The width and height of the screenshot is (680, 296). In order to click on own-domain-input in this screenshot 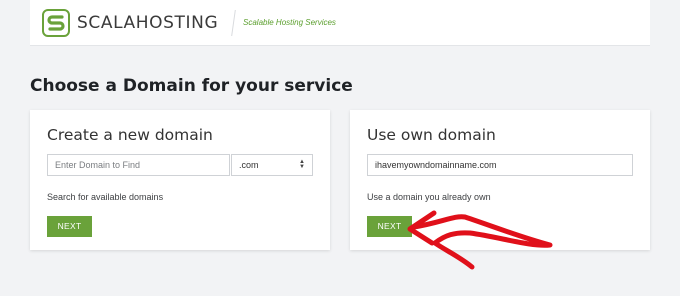, I will do `click(500, 165)`.